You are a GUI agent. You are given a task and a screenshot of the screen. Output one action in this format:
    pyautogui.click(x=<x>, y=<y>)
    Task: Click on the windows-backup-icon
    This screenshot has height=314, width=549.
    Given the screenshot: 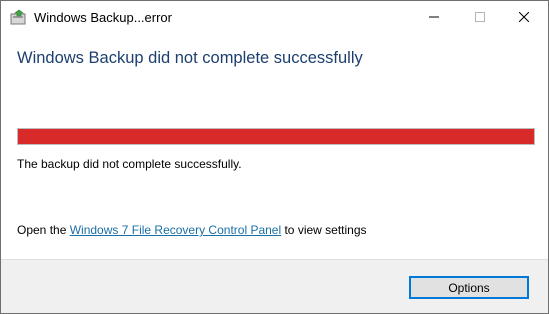 What is the action you would take?
    pyautogui.click(x=19, y=17)
    